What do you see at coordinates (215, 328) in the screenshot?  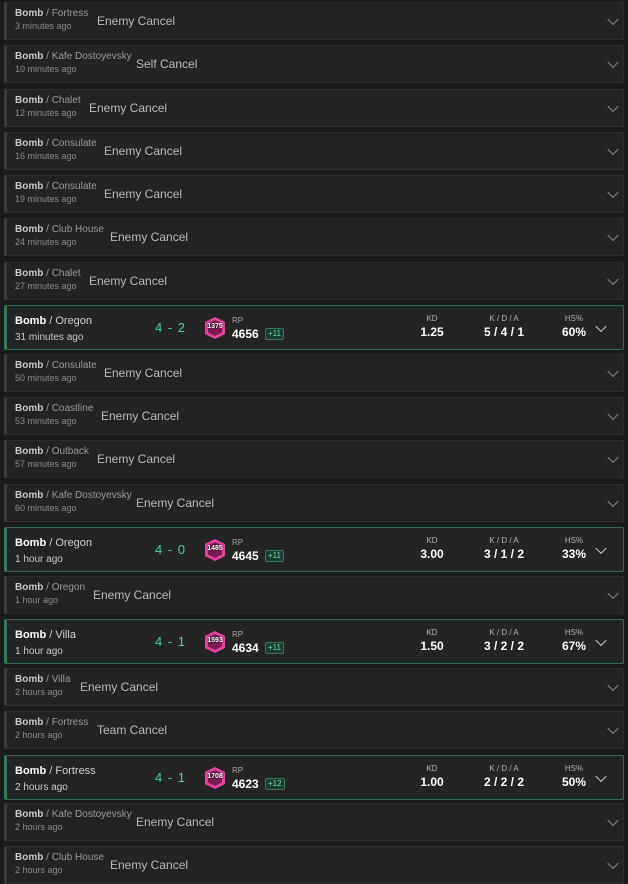 I see `rank-emblem-icon: 1375` at bounding box center [215, 328].